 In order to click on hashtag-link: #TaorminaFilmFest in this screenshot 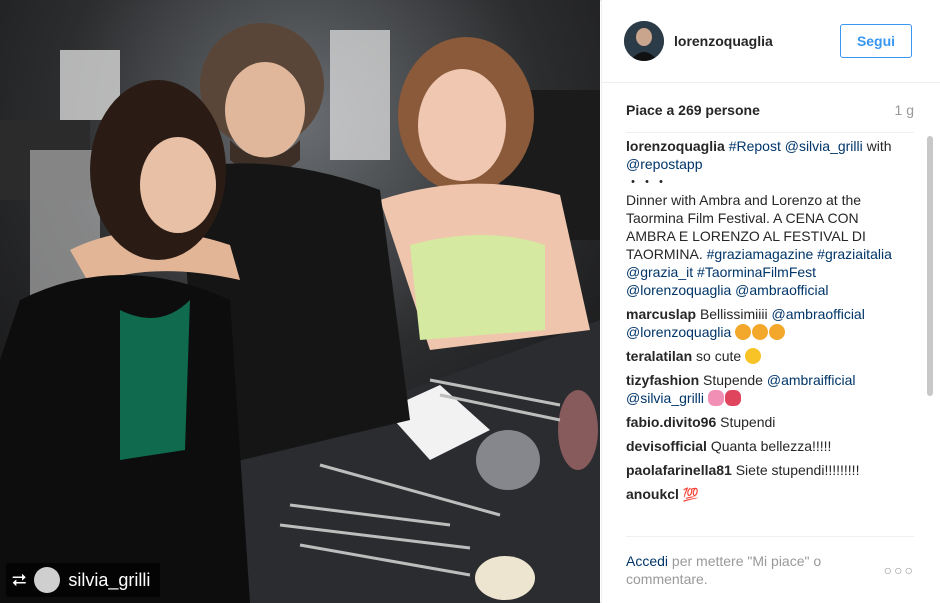, I will do `click(756, 272)`.